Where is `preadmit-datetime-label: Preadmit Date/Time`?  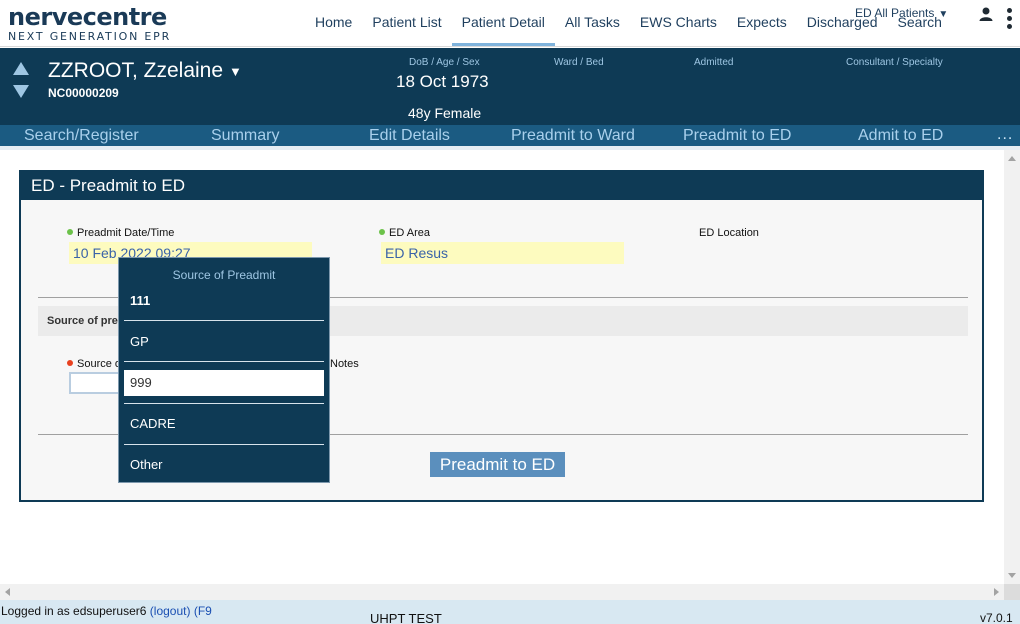
preadmit-datetime-label: Preadmit Date/Time is located at coordinates (120, 233).